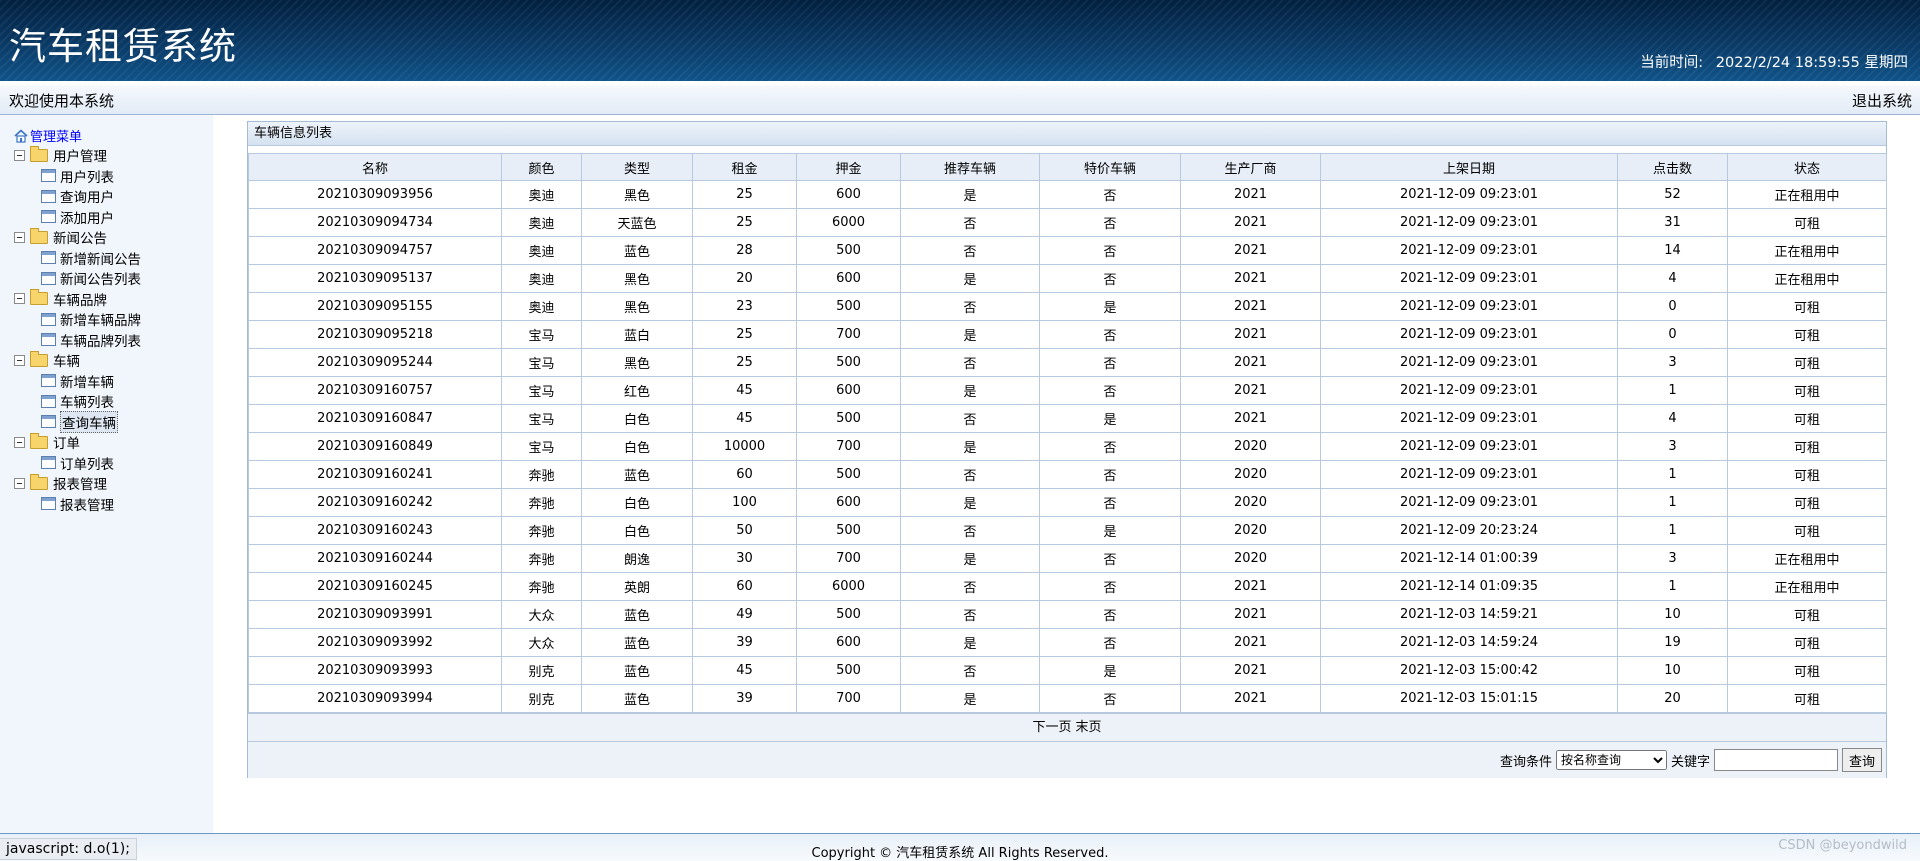 Image resolution: width=1920 pixels, height=861 pixels. I want to click on table-cell: 25, so click(744, 362).